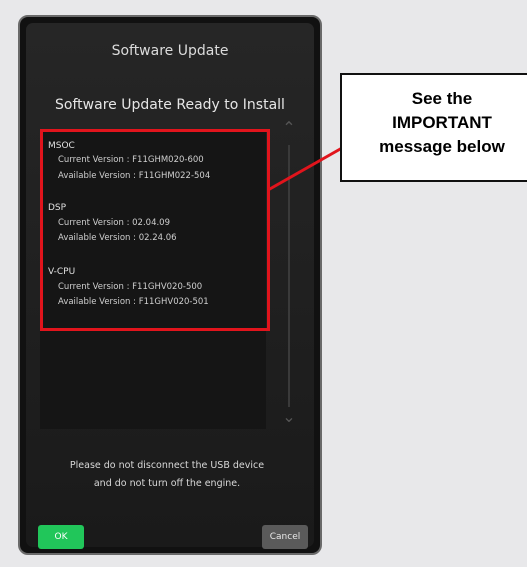 Image resolution: width=527 pixels, height=567 pixels. What do you see at coordinates (285, 537) in the screenshot?
I see `cancel-button: Cancel` at bounding box center [285, 537].